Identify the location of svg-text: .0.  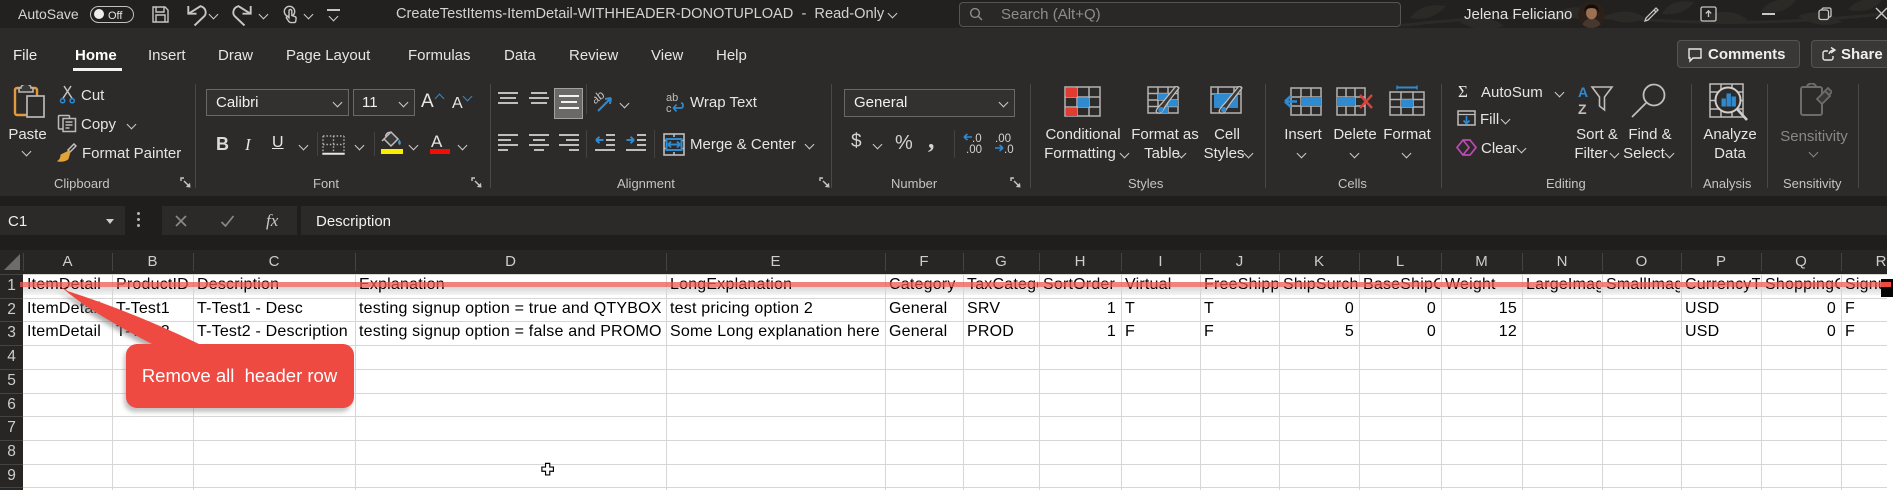
(1009, 149).